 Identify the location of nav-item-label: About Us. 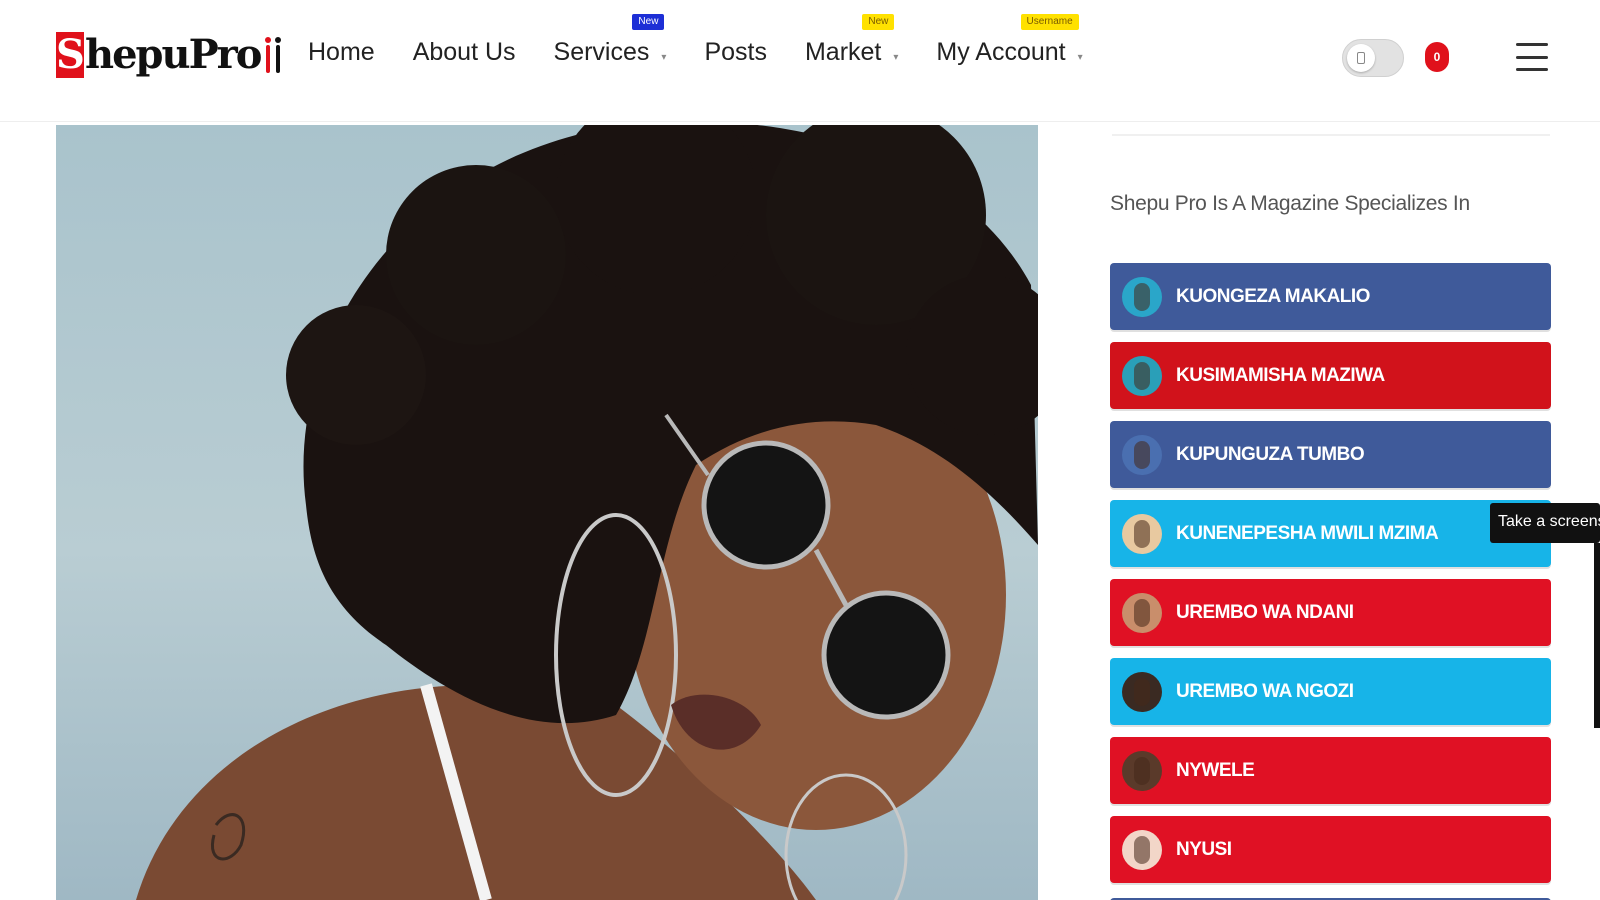
(464, 52).